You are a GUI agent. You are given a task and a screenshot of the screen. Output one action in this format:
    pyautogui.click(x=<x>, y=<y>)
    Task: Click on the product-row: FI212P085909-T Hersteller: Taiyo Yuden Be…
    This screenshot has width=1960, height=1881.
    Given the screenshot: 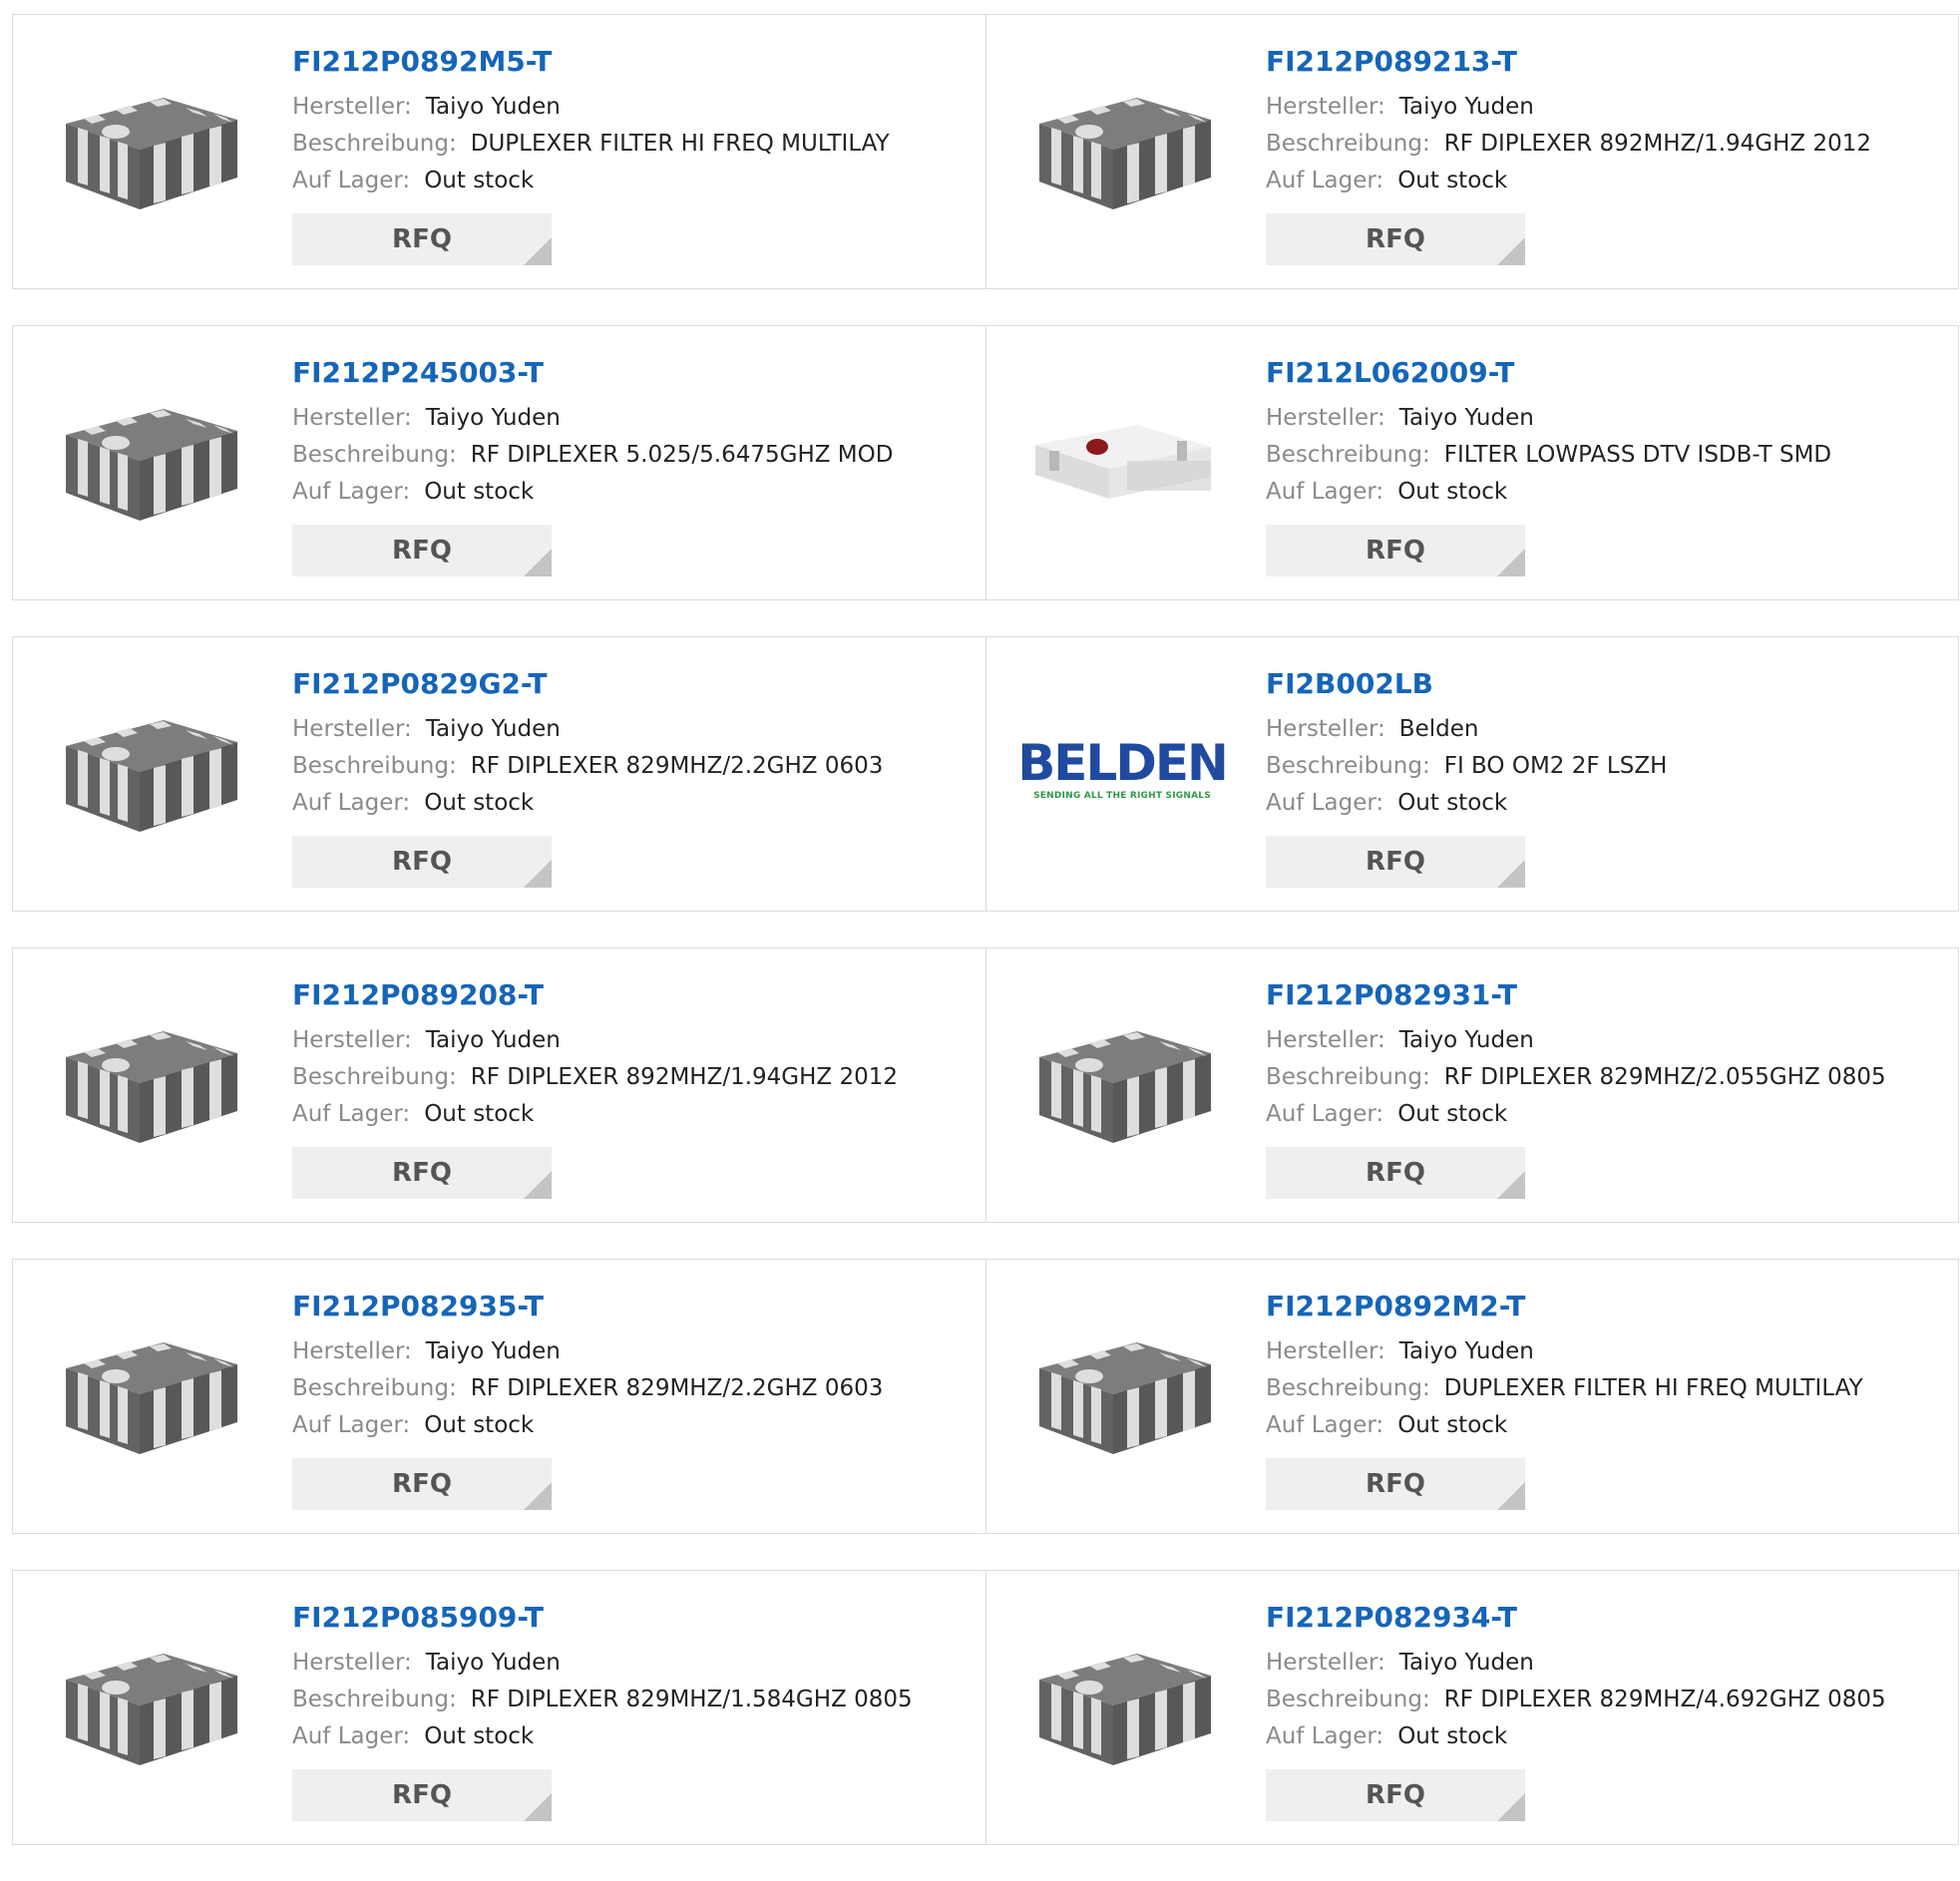 What is the action you would take?
    pyautogui.click(x=986, y=1708)
    